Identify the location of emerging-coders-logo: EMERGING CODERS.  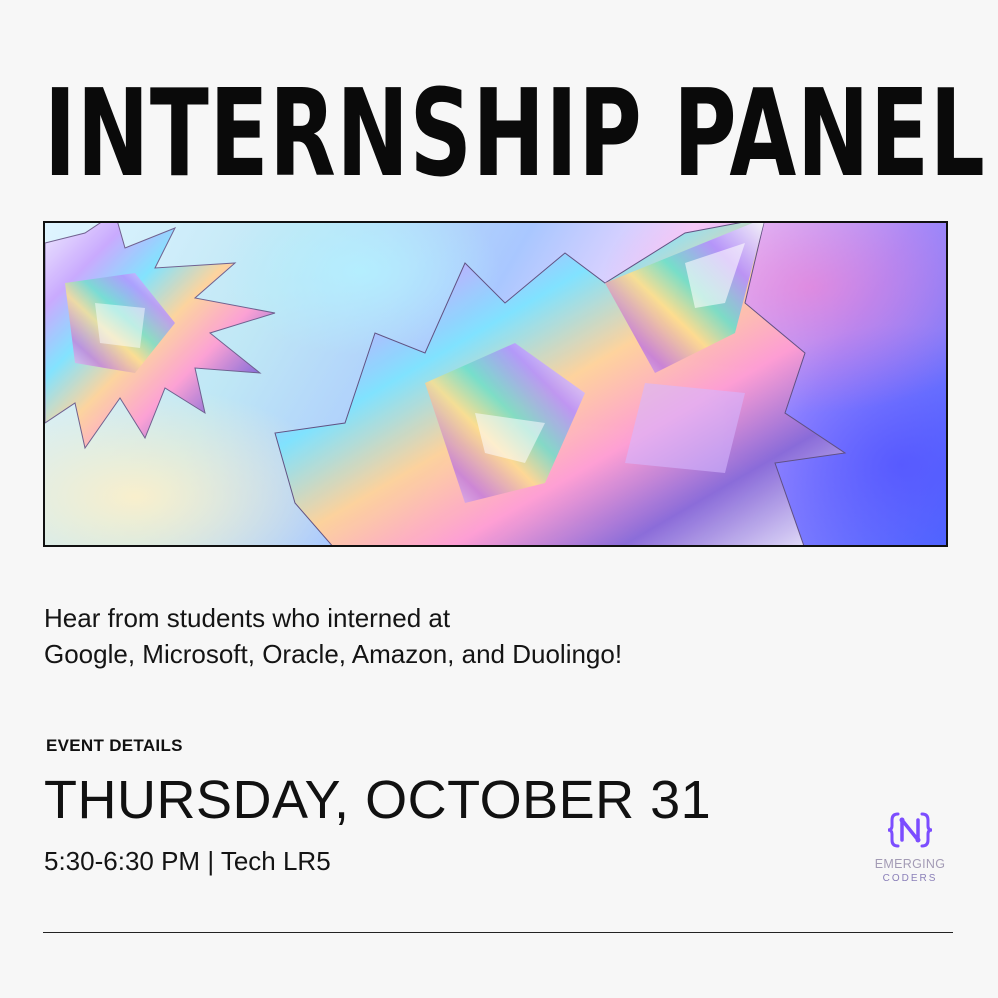
(910, 847).